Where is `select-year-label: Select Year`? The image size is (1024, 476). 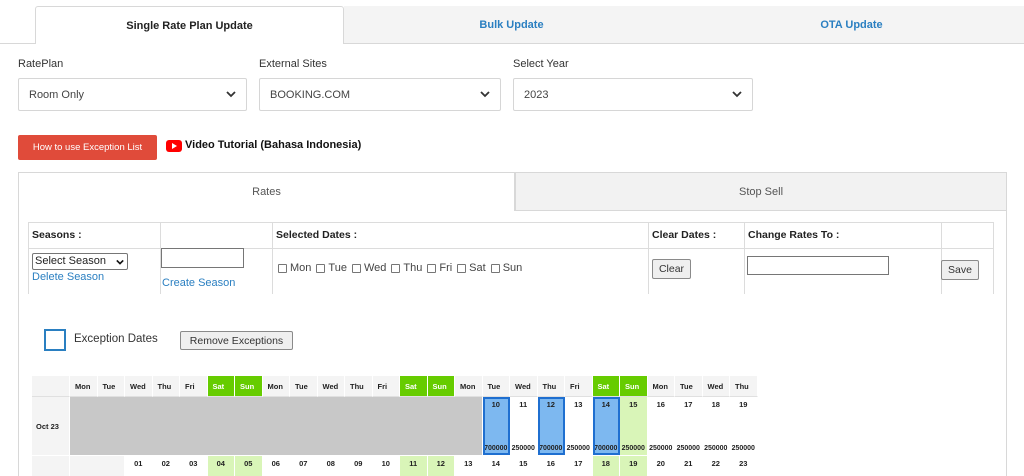
select-year-label: Select Year is located at coordinates (541, 64).